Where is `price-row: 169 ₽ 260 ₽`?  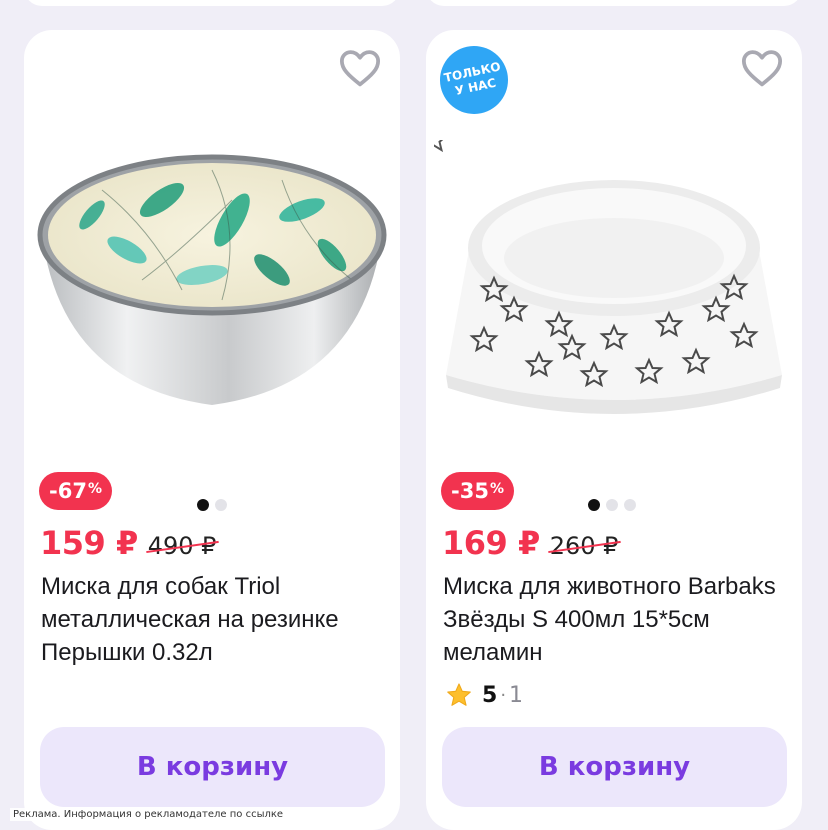 price-row: 169 ₽ 260 ₽ is located at coordinates (530, 543).